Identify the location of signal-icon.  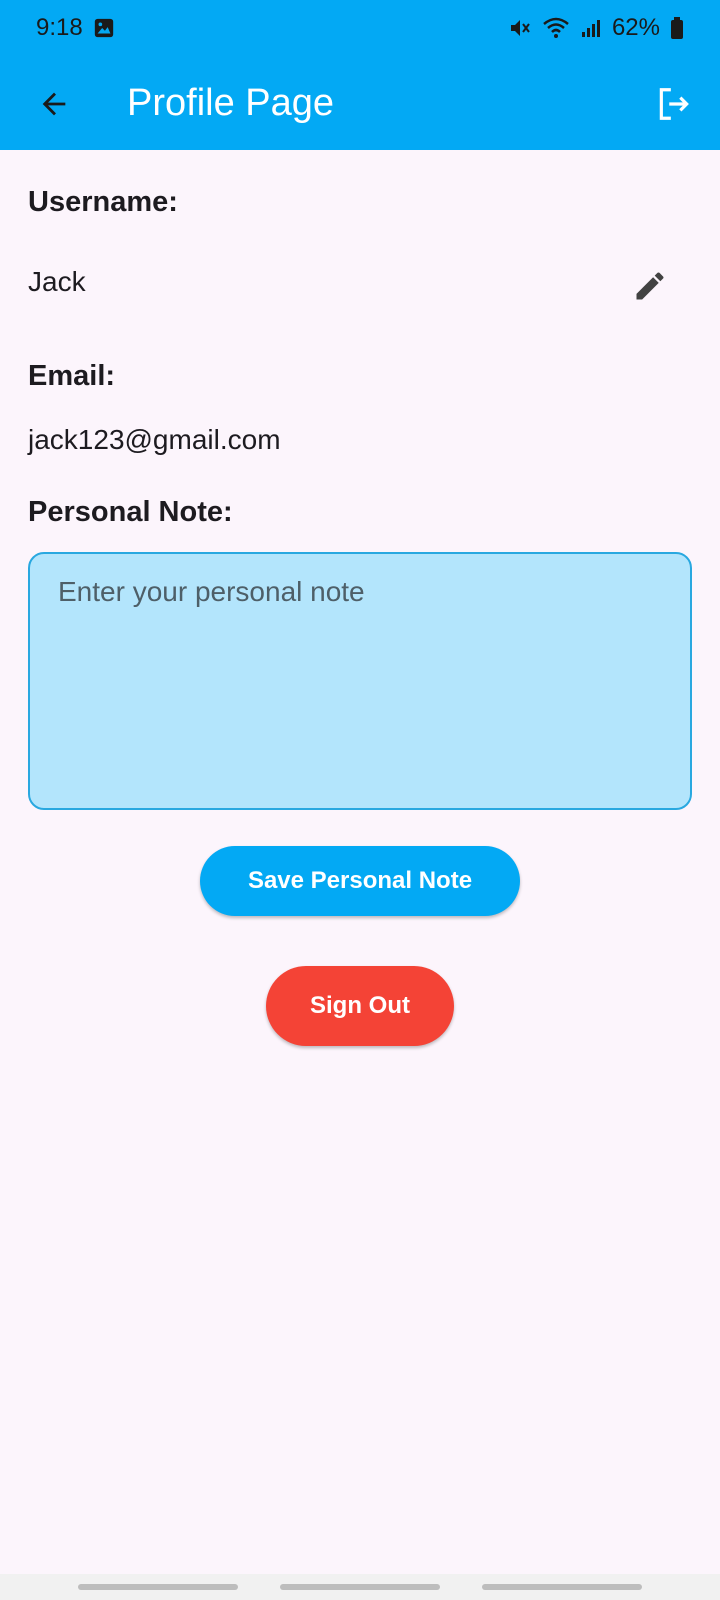
(591, 28).